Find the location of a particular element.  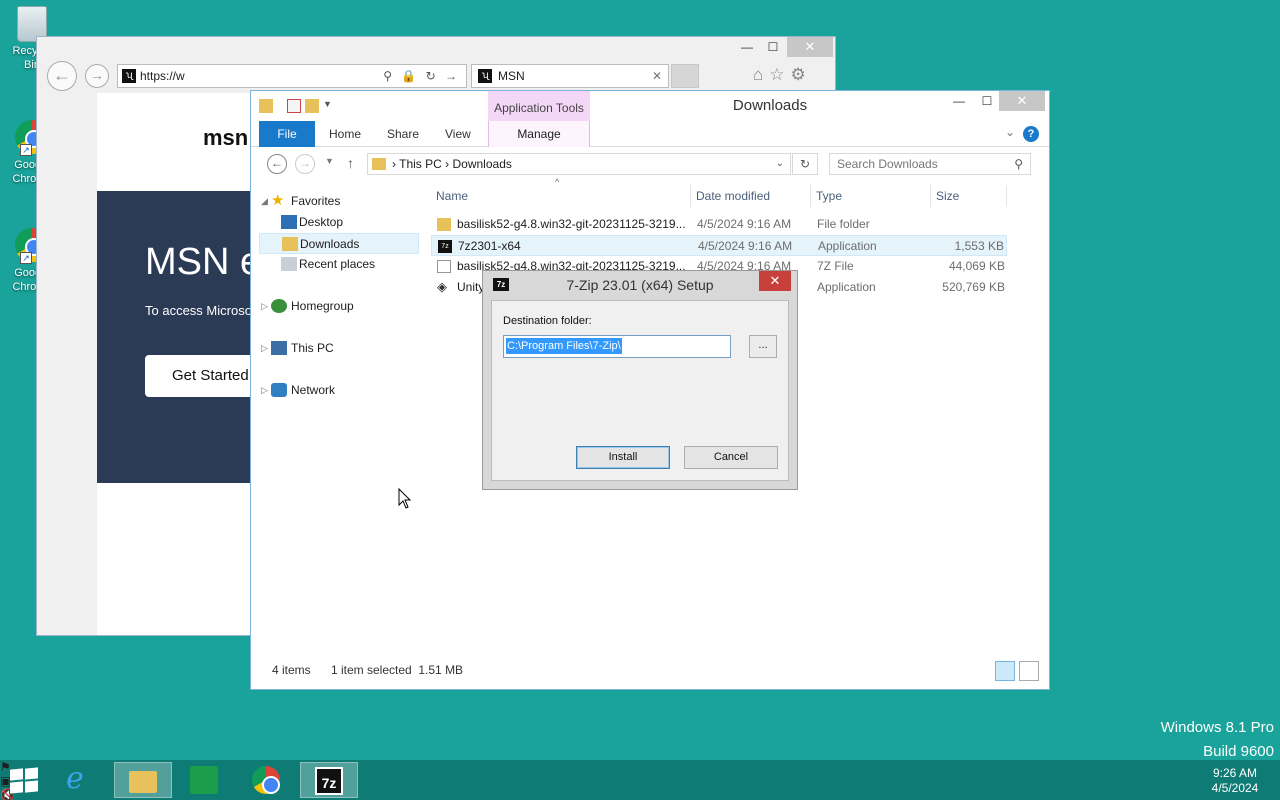

column-name: Name is located at coordinates (561, 196).